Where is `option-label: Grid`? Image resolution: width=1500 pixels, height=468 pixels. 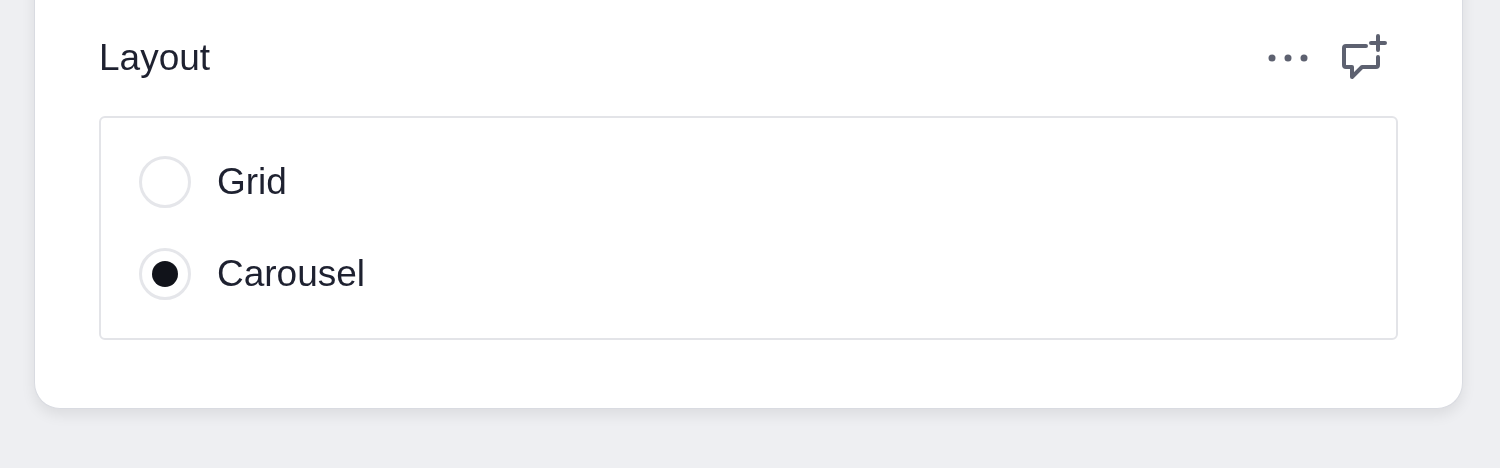
option-label: Grid is located at coordinates (252, 182).